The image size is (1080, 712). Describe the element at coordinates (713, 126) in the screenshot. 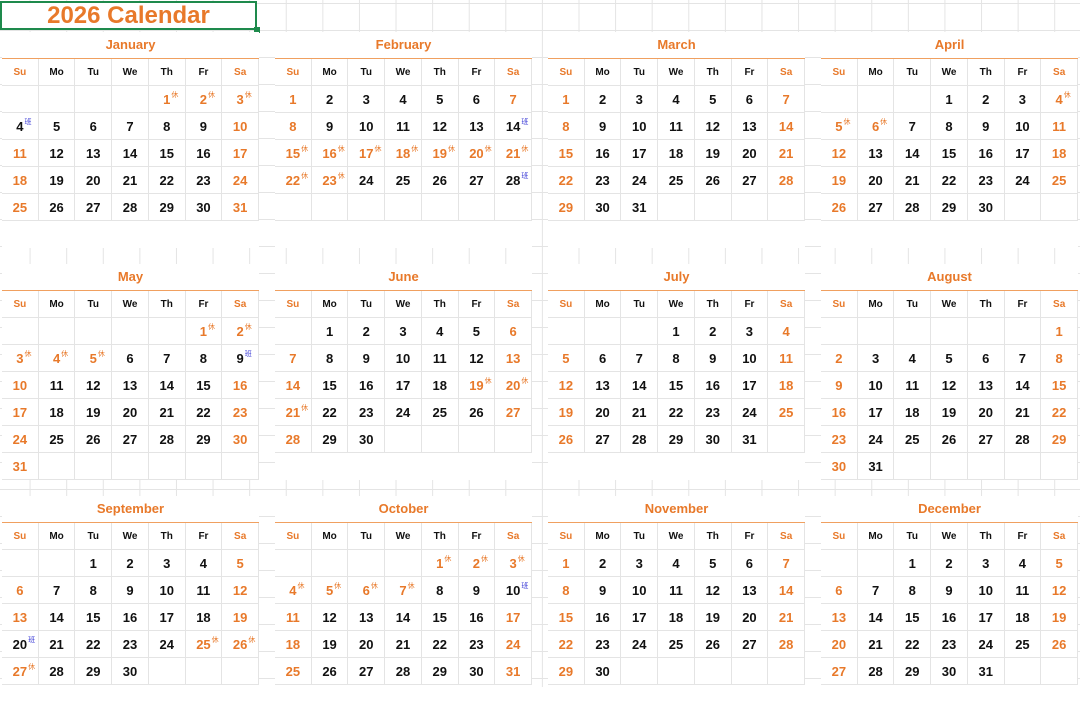

I see `day-cell: 12` at that location.